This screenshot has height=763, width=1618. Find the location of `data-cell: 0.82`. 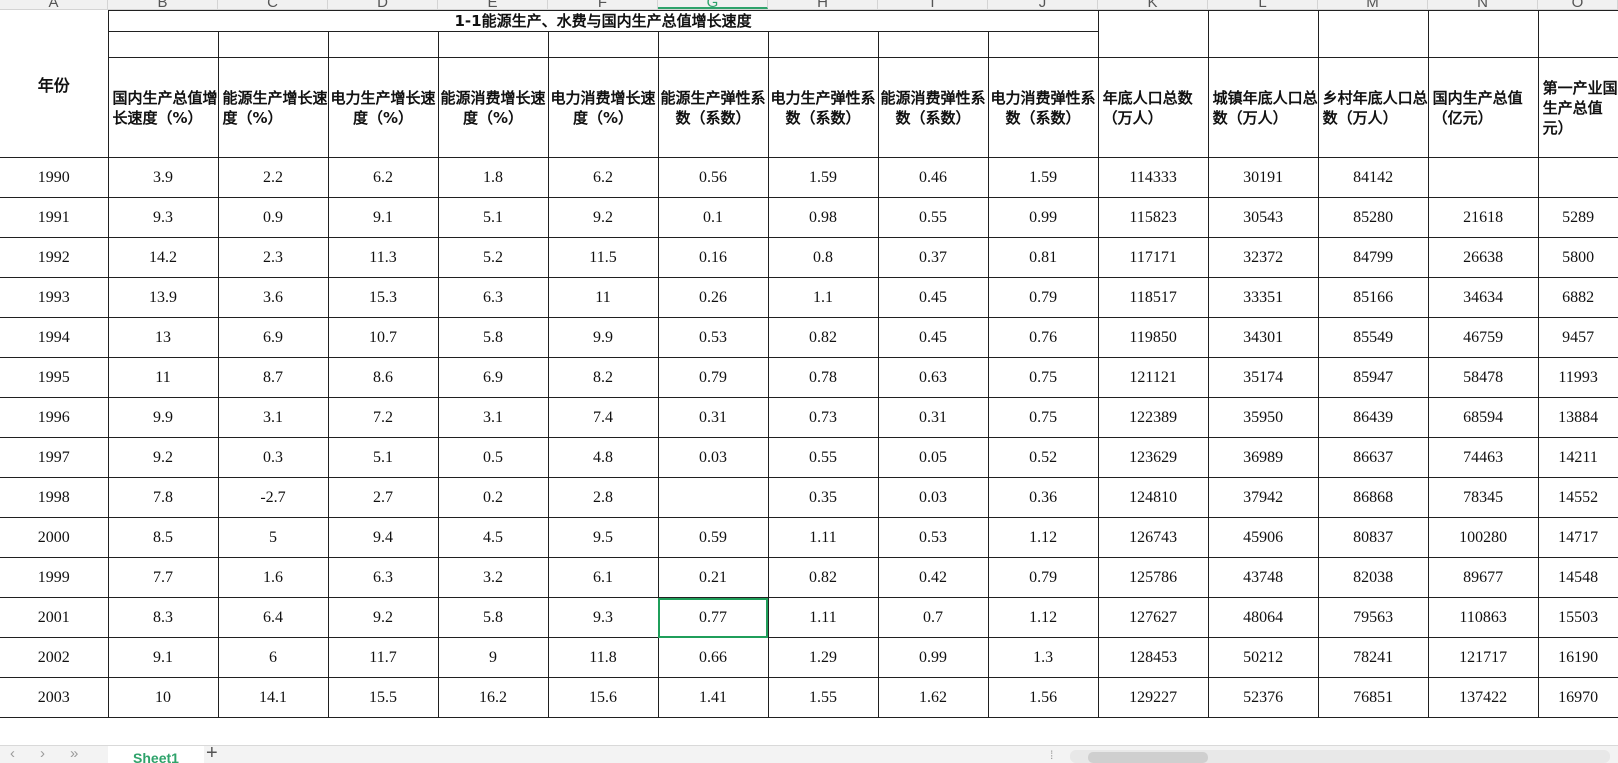

data-cell: 0.82 is located at coordinates (823, 337).